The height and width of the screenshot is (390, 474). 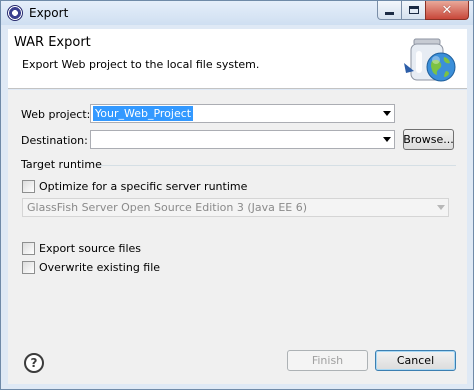 I want to click on export-source-checkbox, so click(x=28, y=248).